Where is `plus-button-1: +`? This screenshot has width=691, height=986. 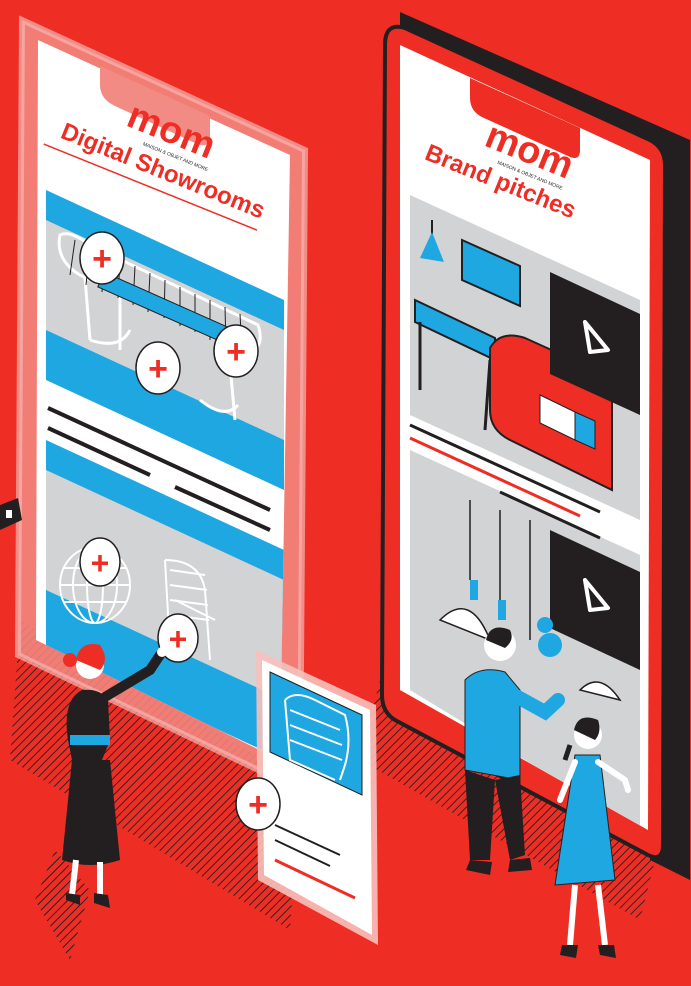 plus-button-1: + is located at coordinates (102, 258).